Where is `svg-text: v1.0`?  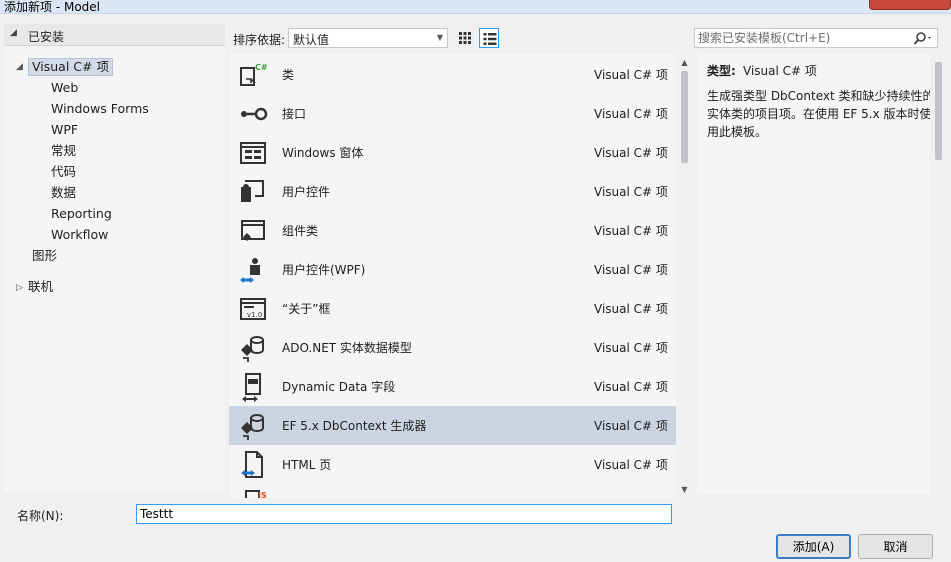 svg-text: v1.0 is located at coordinates (254, 315).